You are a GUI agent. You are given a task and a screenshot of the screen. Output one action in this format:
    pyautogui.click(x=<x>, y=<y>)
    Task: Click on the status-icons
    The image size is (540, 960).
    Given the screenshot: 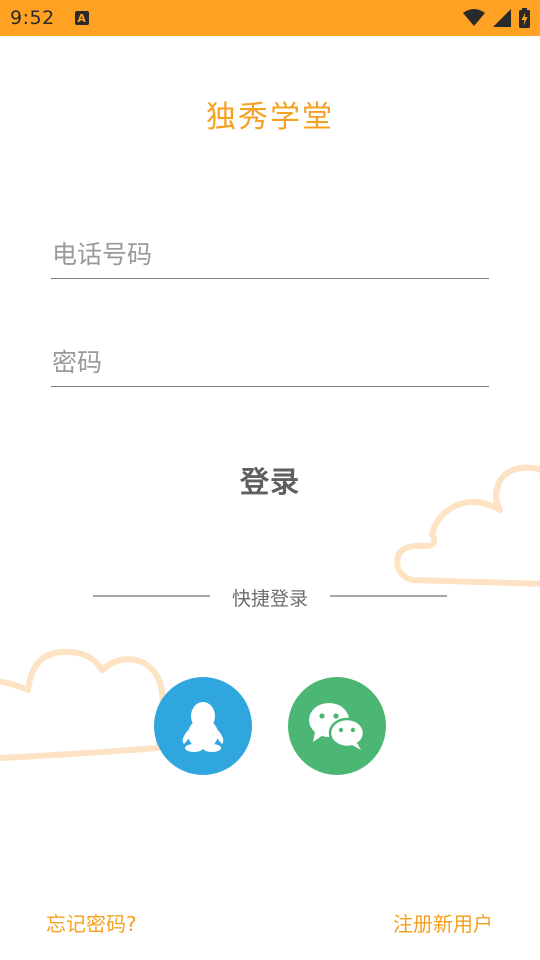 What is the action you would take?
    pyautogui.click(x=496, y=18)
    